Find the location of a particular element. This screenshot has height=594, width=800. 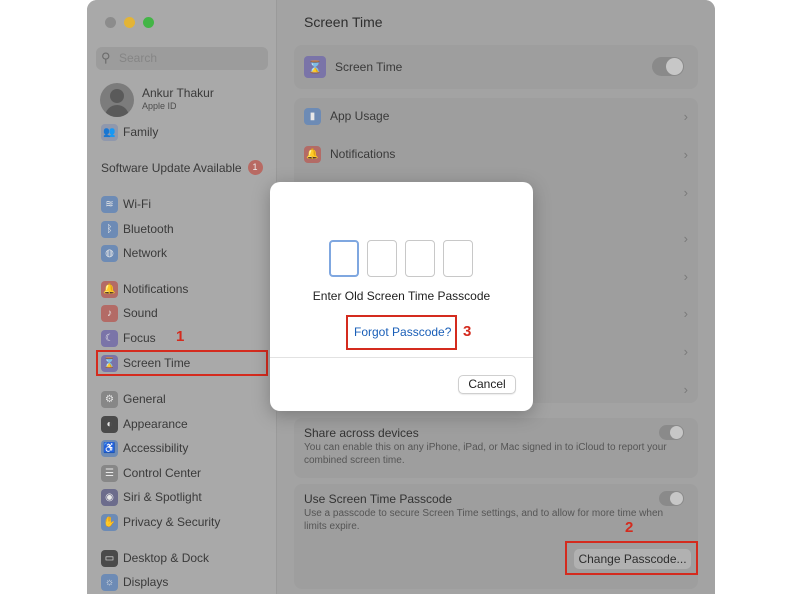

minimize-light is located at coordinates (129, 22).